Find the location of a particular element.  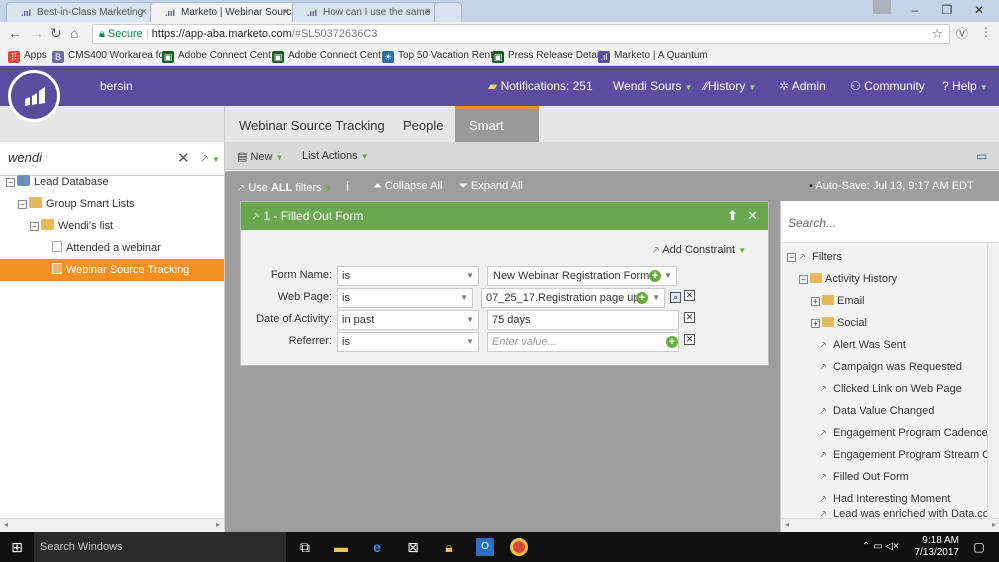

tree-item-group-smart-lists: − Group Smart Lists is located at coordinates (76, 204).